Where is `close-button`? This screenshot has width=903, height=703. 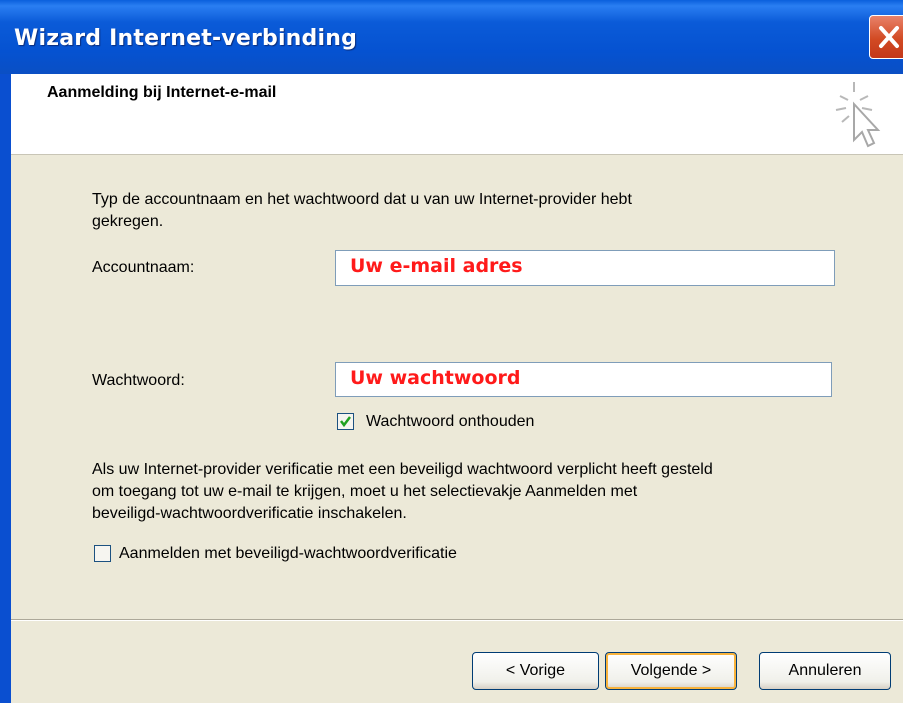 close-button is located at coordinates (886, 37).